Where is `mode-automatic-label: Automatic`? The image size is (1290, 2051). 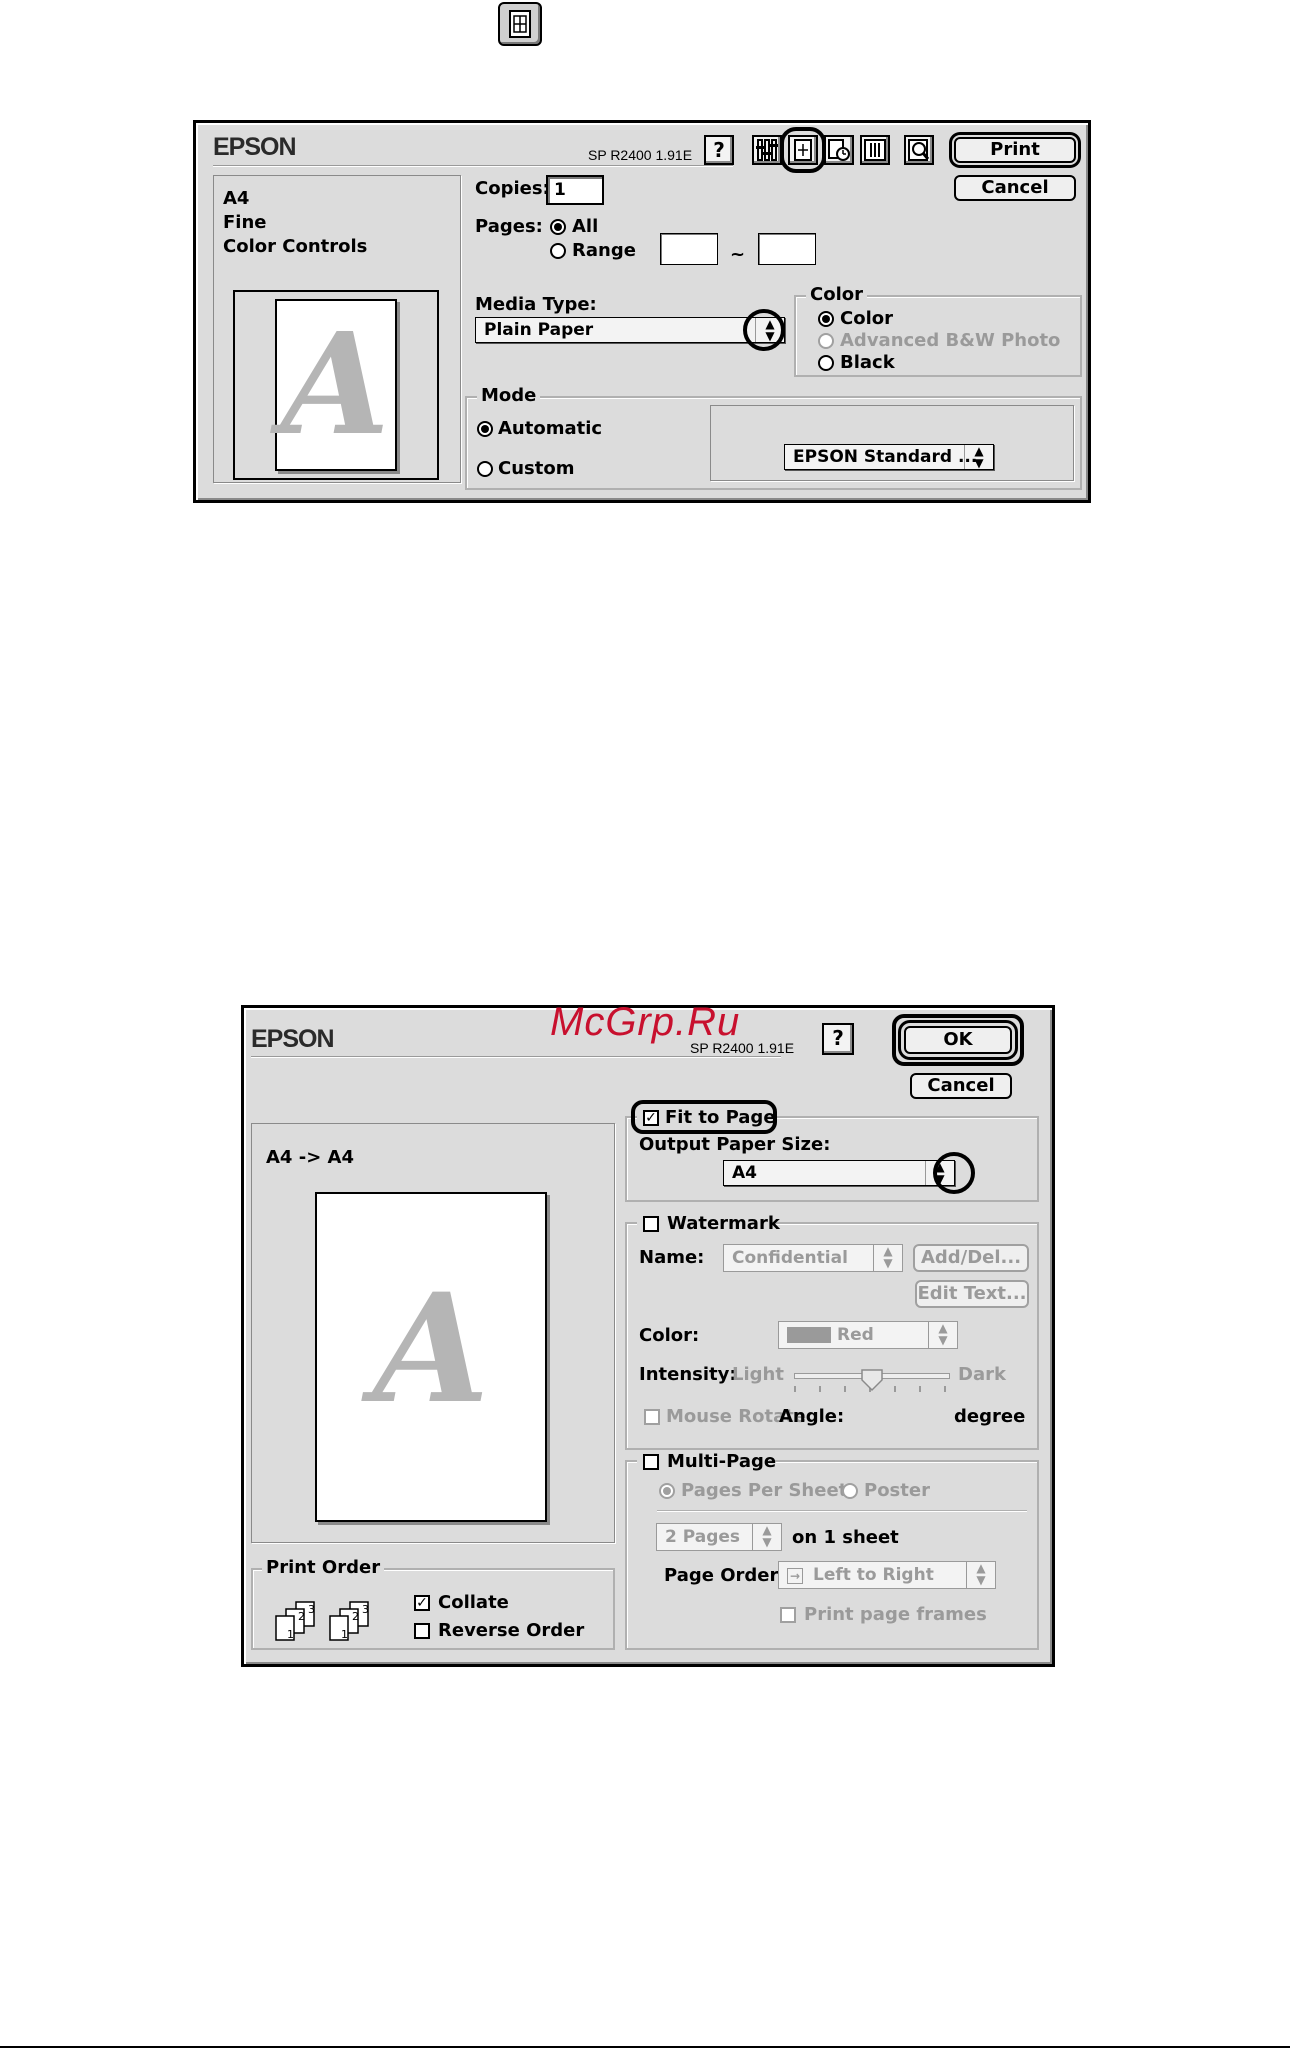 mode-automatic-label: Automatic is located at coordinates (550, 428).